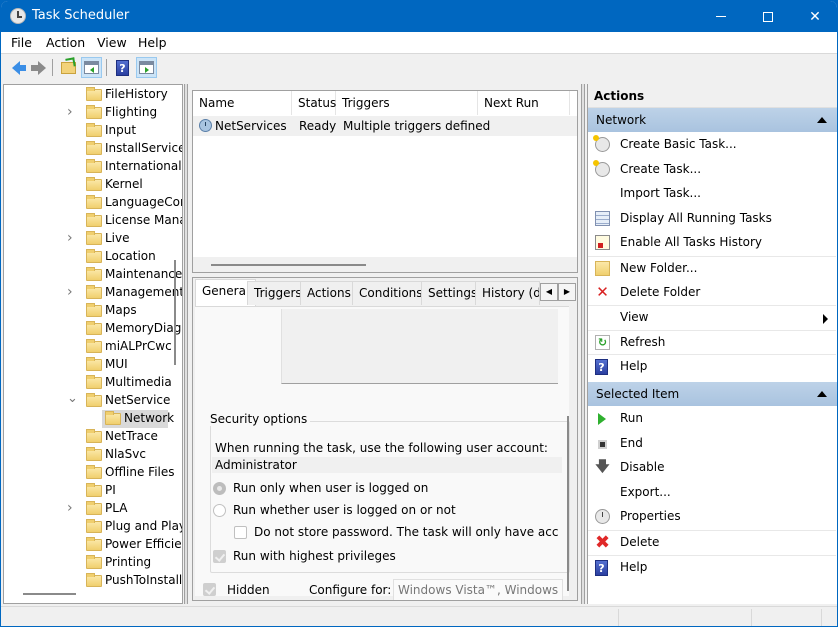 Image resolution: width=838 pixels, height=627 pixels. I want to click on folder-icon, so click(94, 580).